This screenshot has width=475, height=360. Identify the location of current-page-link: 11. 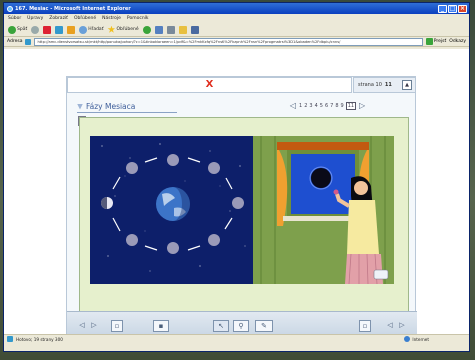
(351, 106).